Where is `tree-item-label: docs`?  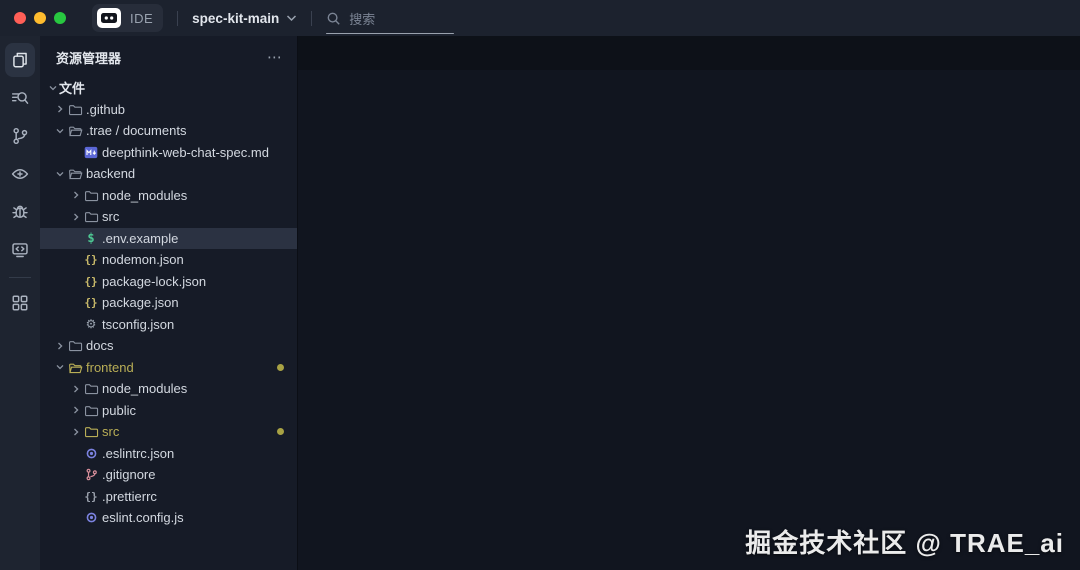 tree-item-label: docs is located at coordinates (100, 346).